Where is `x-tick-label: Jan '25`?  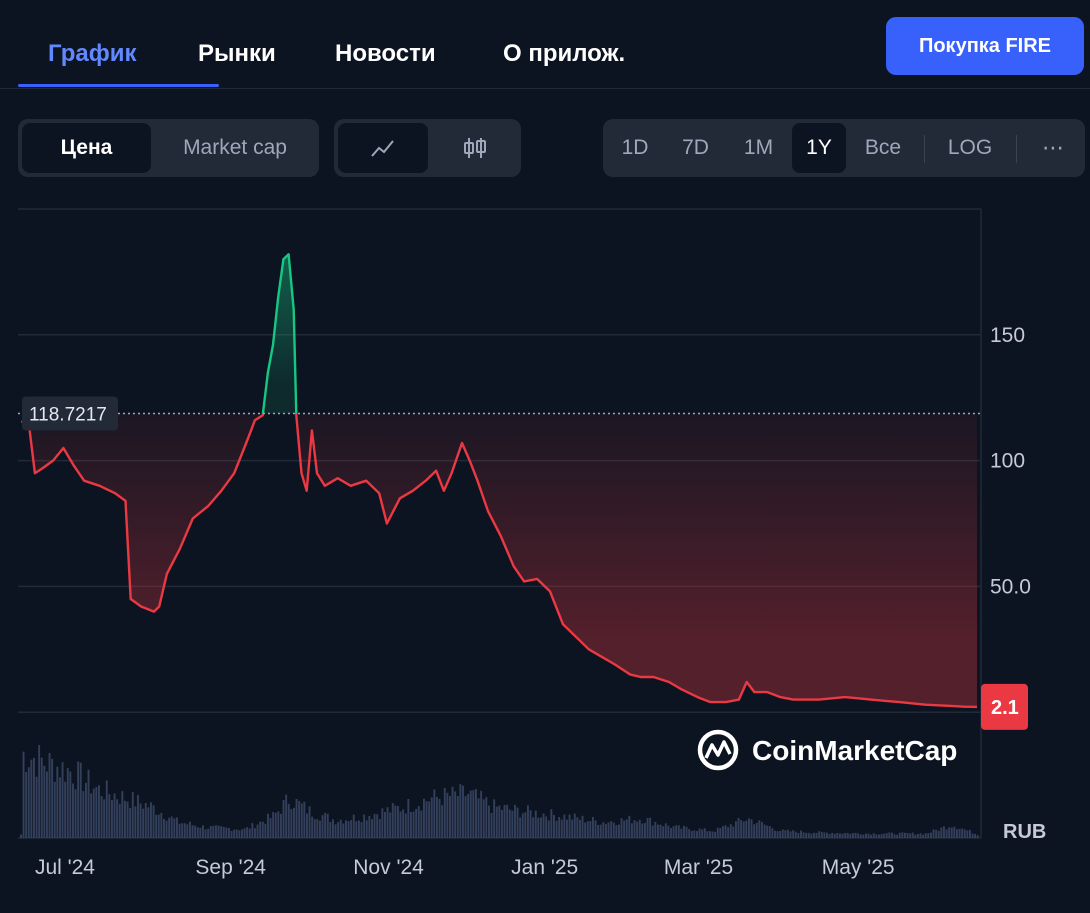
x-tick-label: Jan '25 is located at coordinates (544, 867).